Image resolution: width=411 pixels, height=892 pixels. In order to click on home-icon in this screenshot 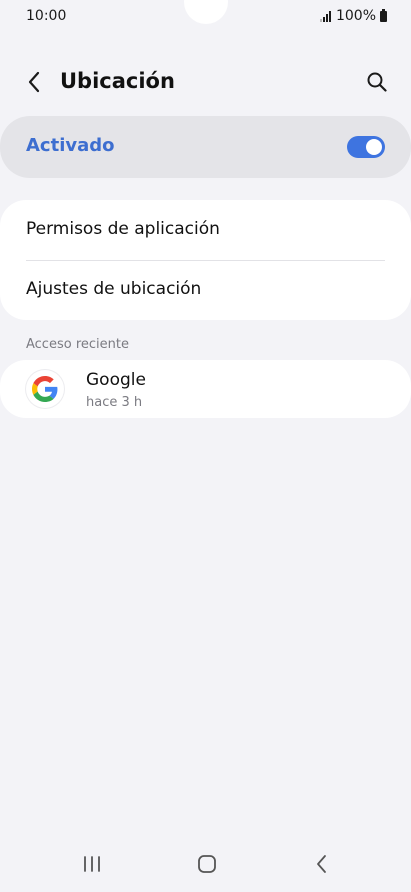, I will do `click(207, 864)`.